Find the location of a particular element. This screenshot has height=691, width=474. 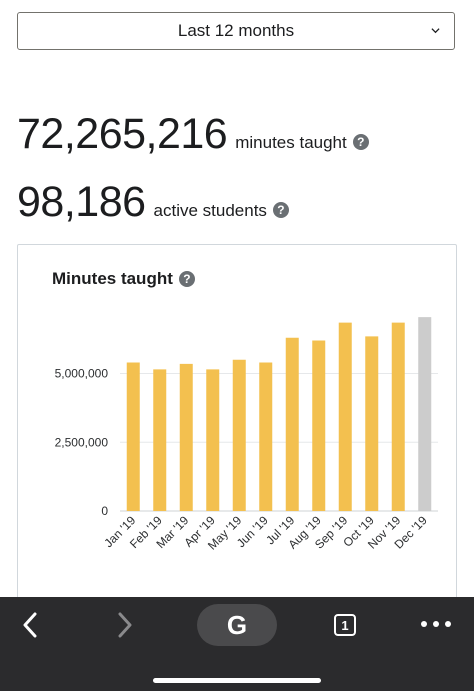

chevron-right-icon is located at coordinates (125, 625).